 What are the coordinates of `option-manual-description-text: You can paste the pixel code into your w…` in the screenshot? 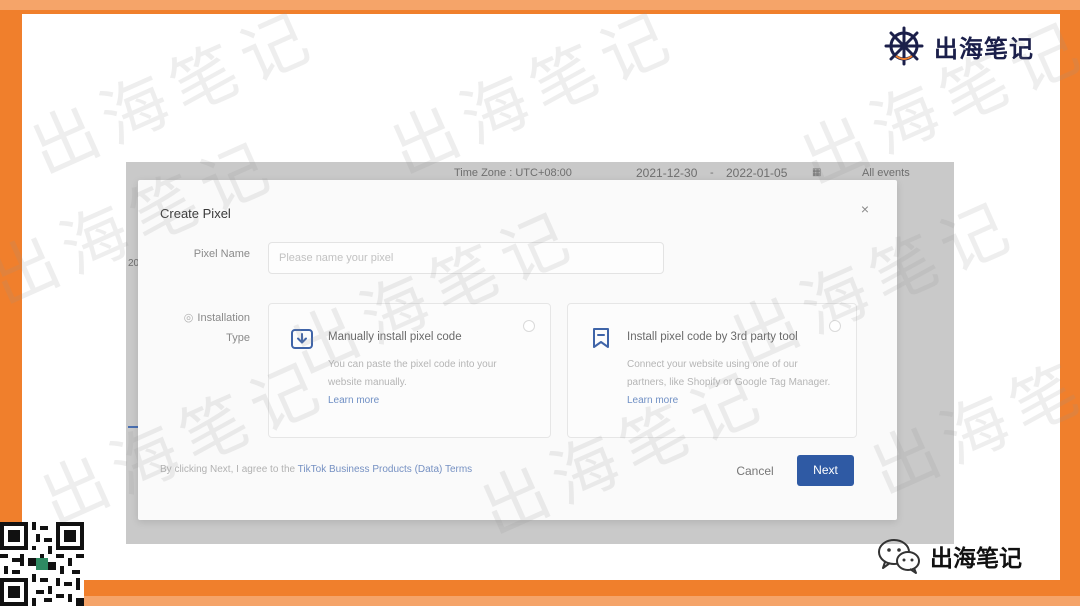 It's located at (412, 373).